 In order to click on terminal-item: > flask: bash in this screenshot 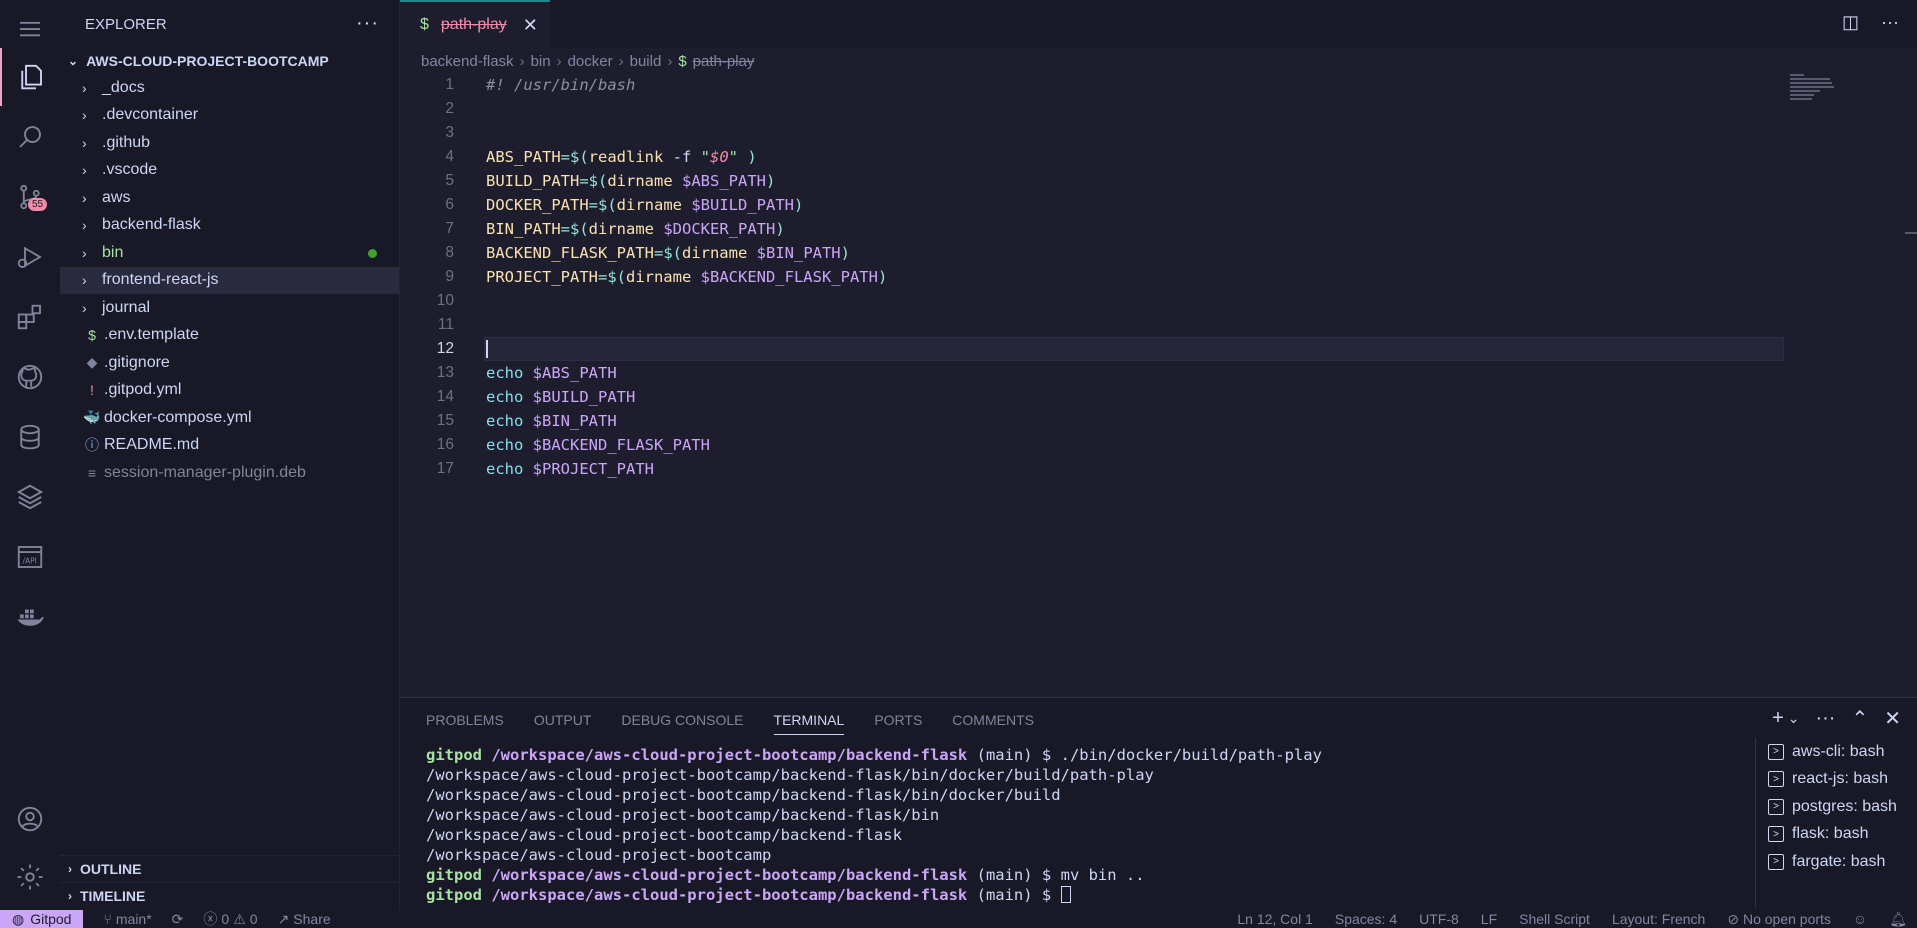, I will do `click(1836, 835)`.